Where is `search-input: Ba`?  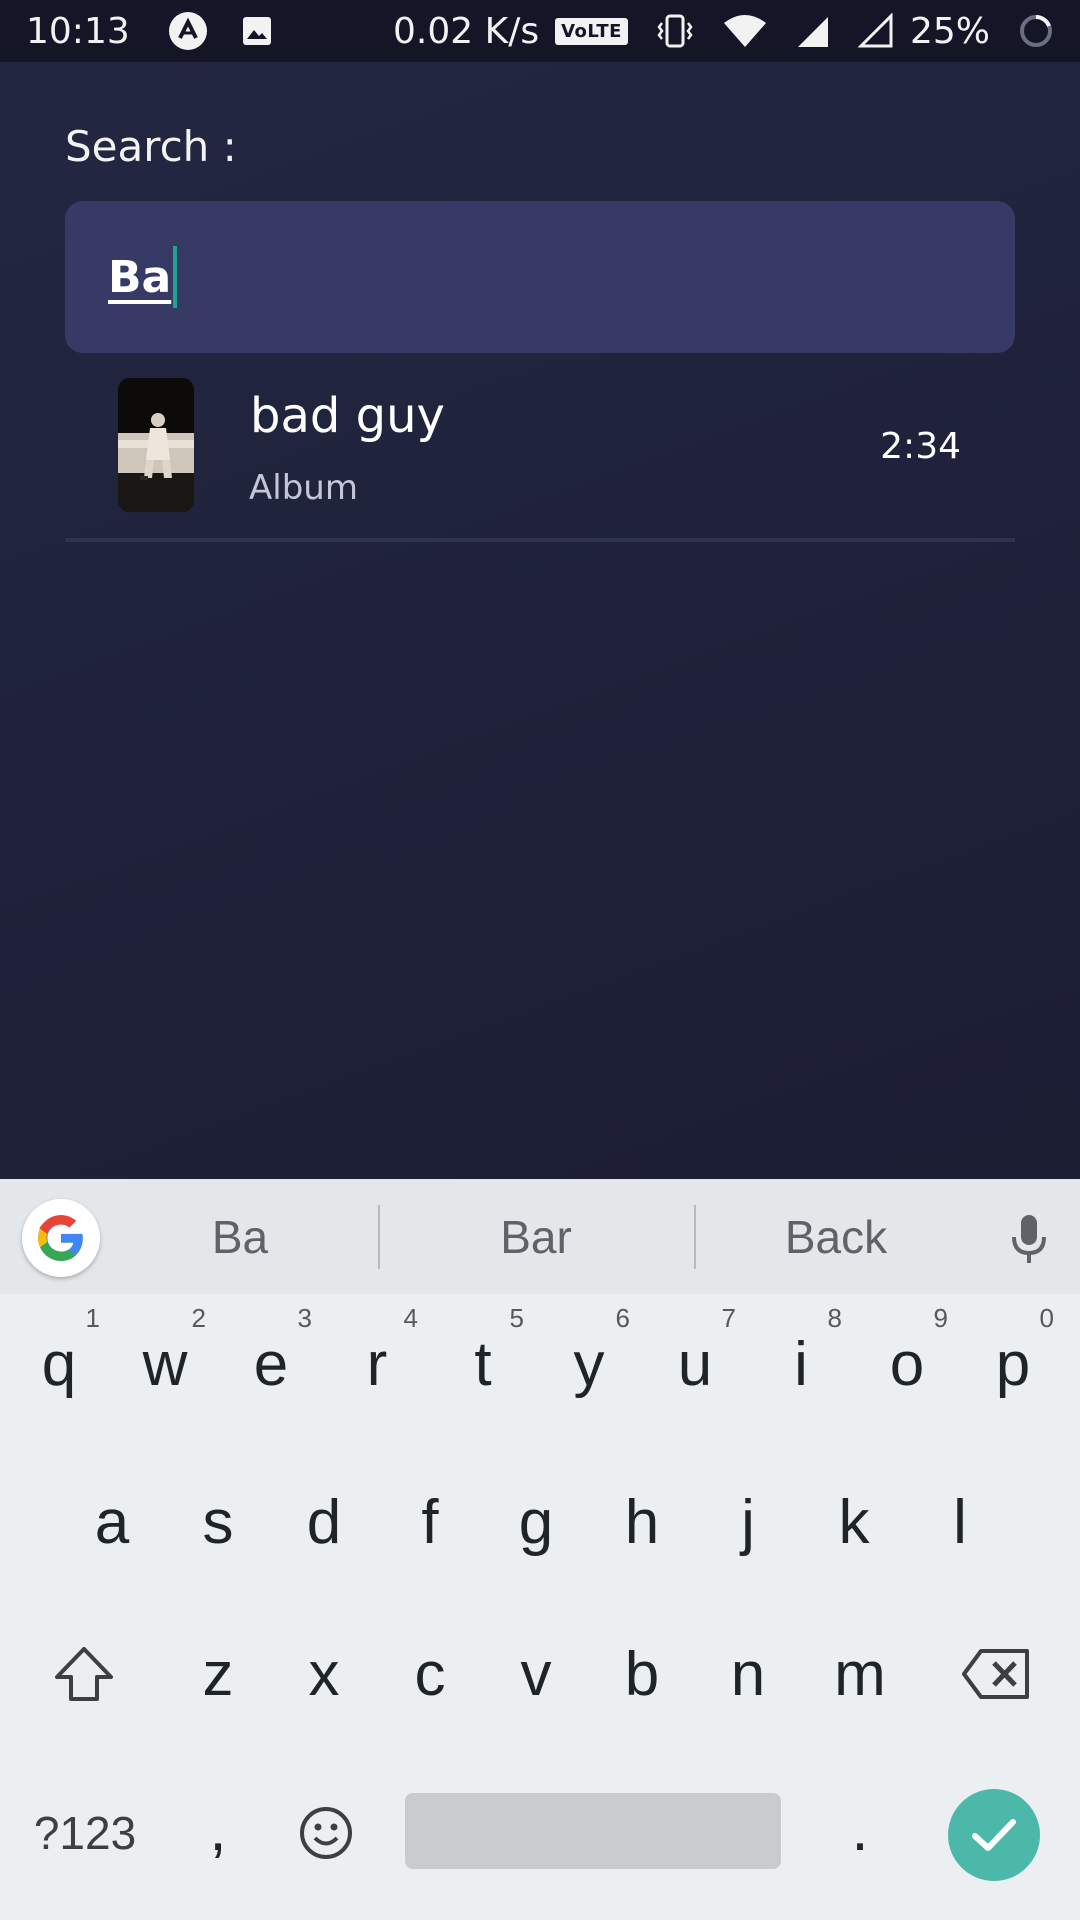
search-input: Ba is located at coordinates (540, 277).